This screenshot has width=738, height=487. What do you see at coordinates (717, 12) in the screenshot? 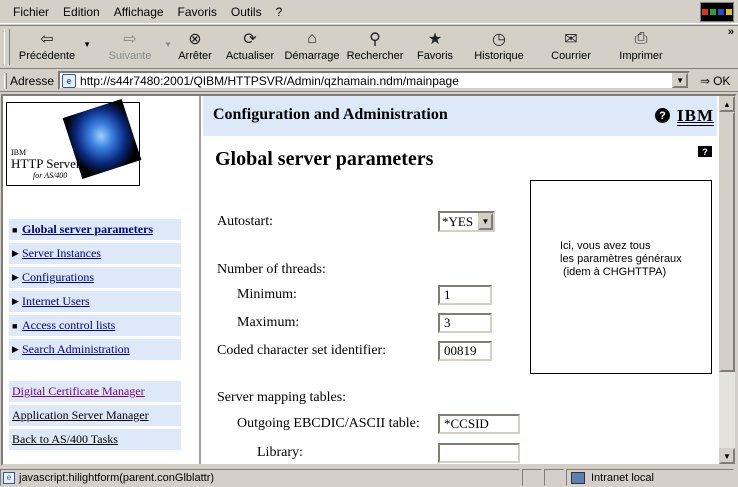
I see `windows-logo-icon` at bounding box center [717, 12].